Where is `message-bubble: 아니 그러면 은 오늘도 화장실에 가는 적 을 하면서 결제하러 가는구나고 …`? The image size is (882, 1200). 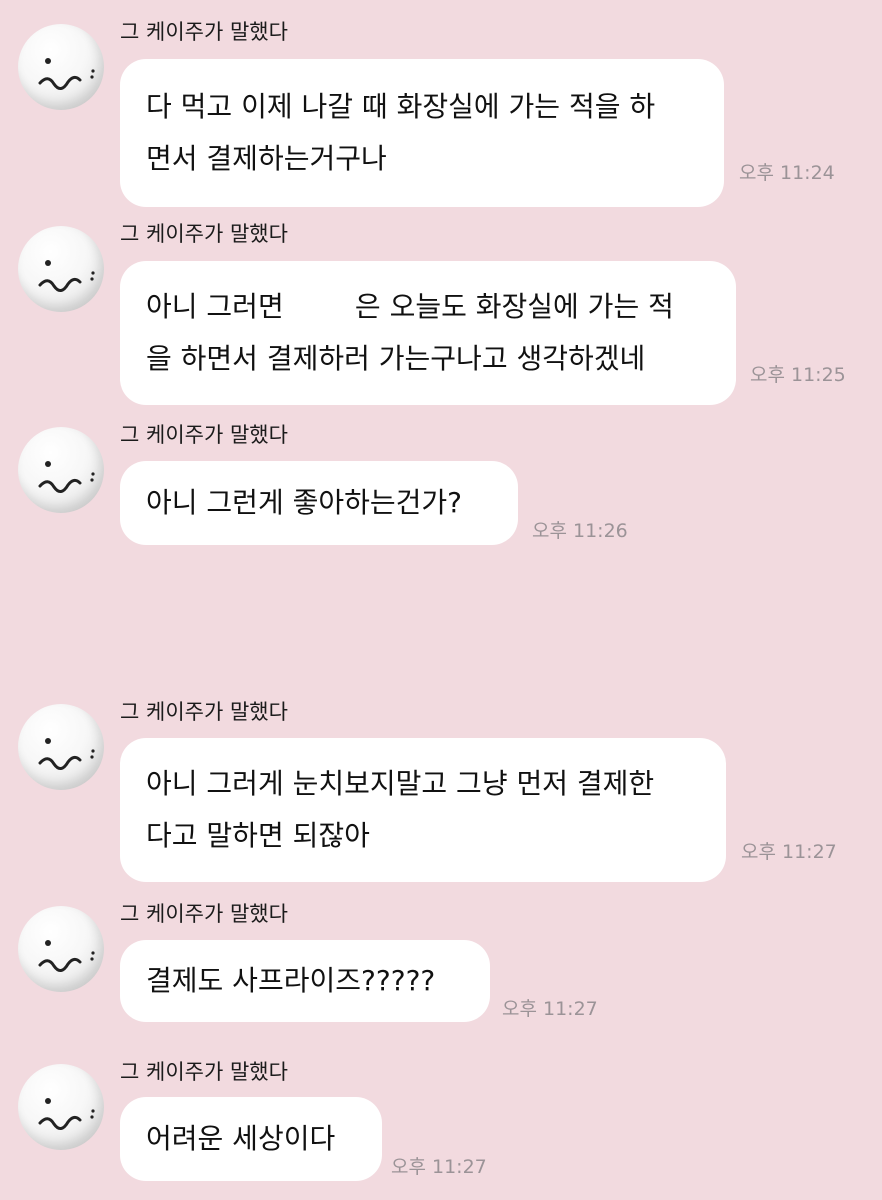
message-bubble: 아니 그러면 은 오늘도 화장실에 가는 적 을 하면서 결제하러 가는구나고 … is located at coordinates (428, 333).